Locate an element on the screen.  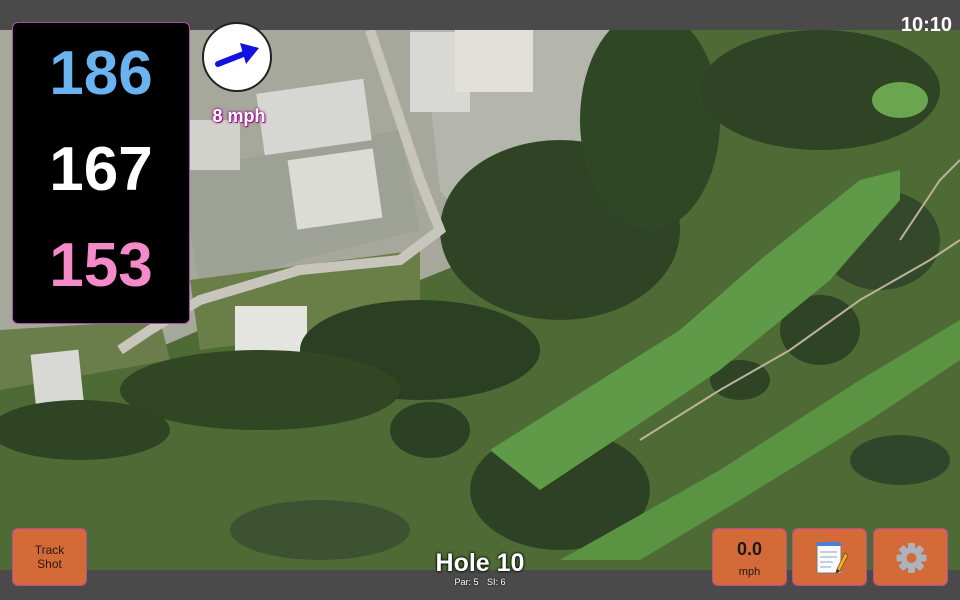
distance-panel: 186 167 153 is located at coordinates (101, 173).